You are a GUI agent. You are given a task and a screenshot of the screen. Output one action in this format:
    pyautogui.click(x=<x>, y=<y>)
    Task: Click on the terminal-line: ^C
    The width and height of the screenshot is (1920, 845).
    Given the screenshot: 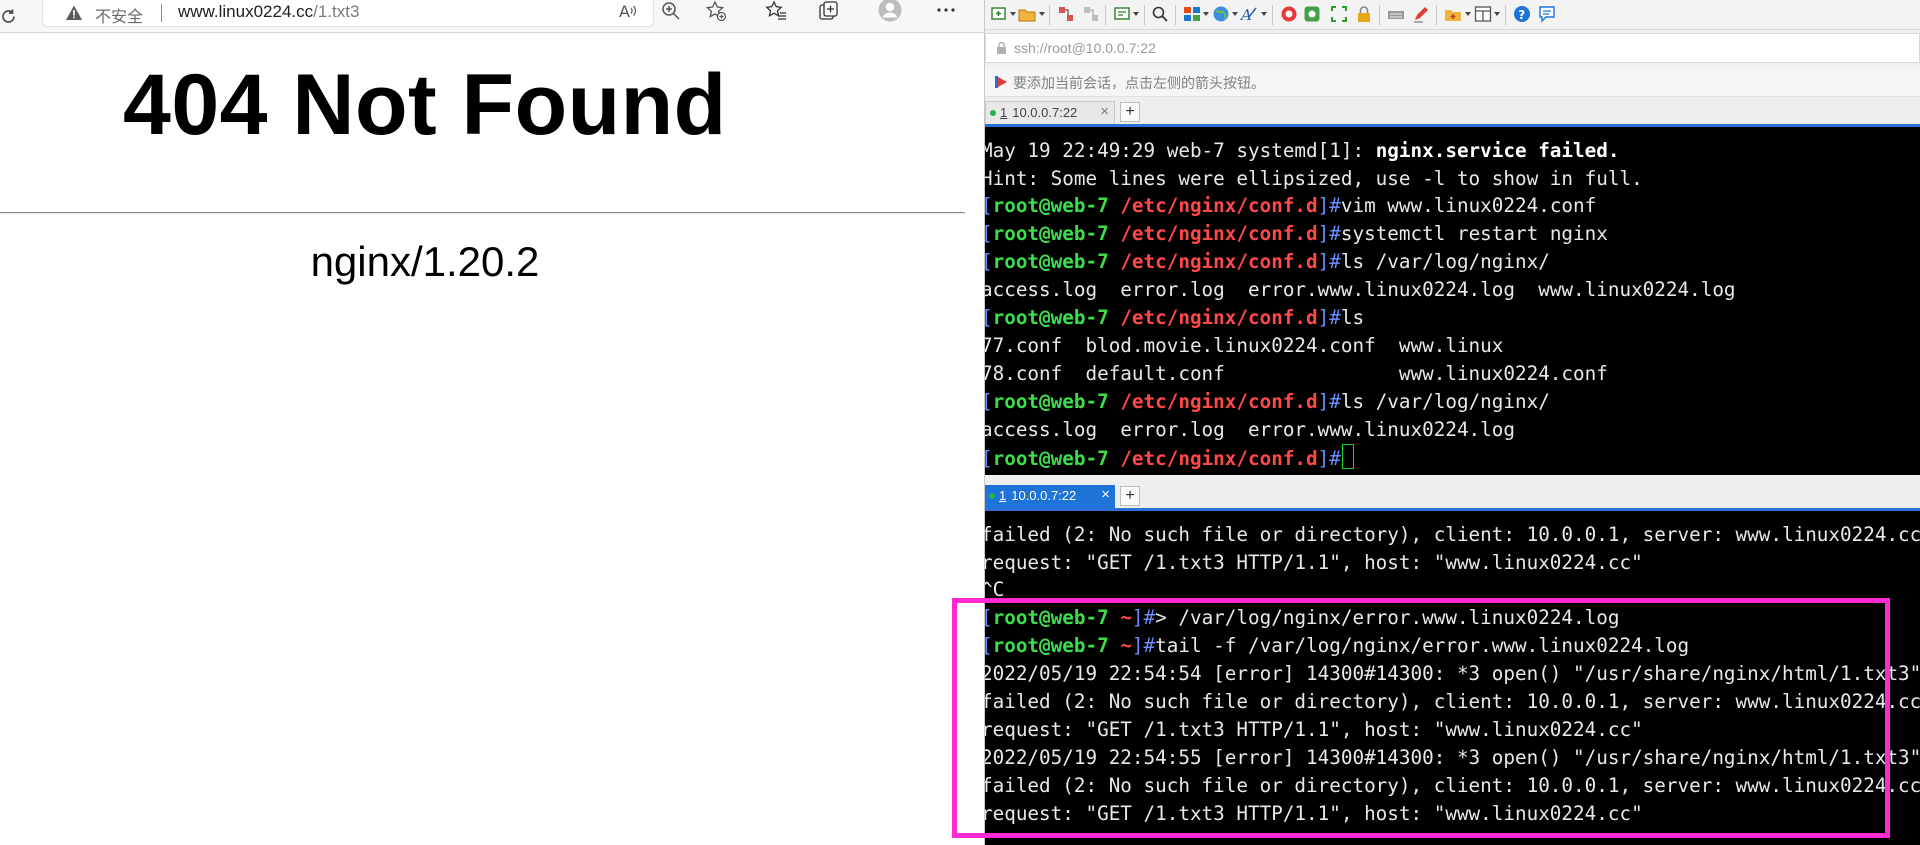 What is the action you would take?
    pyautogui.click(x=995, y=589)
    